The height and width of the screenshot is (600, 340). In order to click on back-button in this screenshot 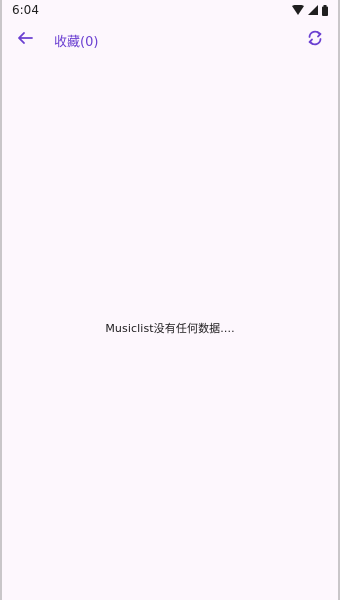, I will do `click(25, 40)`.